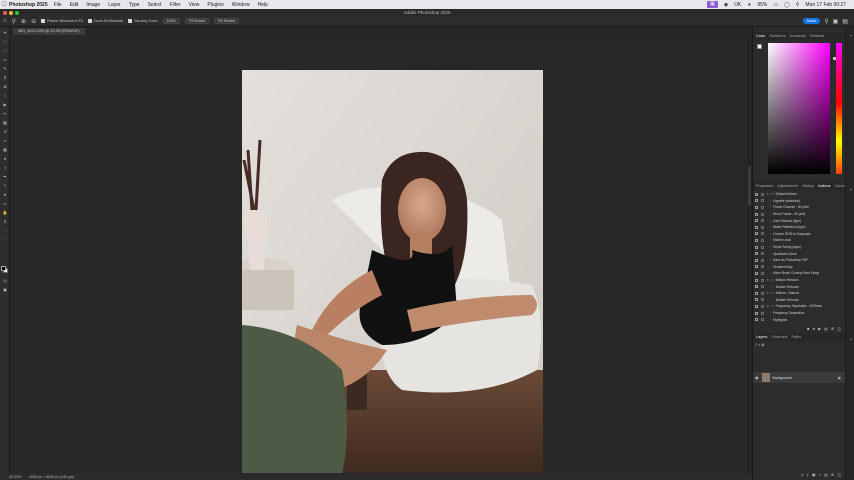  What do you see at coordinates (28, 5) in the screenshot?
I see `app-menu: Photoshop 2025` at bounding box center [28, 5].